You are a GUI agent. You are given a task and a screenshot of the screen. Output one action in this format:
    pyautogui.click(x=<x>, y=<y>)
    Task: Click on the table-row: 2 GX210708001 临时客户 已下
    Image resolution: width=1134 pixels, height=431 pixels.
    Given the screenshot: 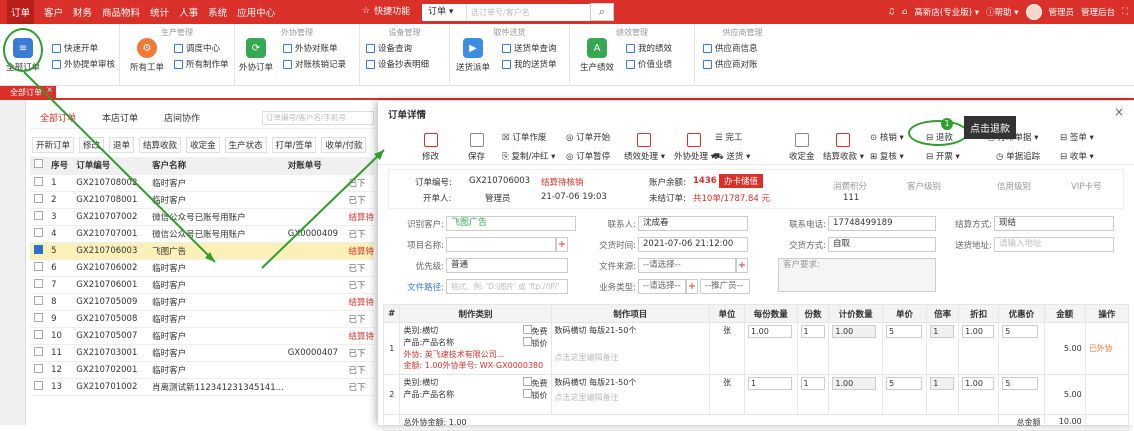 What is the action you would take?
    pyautogui.click(x=202, y=200)
    